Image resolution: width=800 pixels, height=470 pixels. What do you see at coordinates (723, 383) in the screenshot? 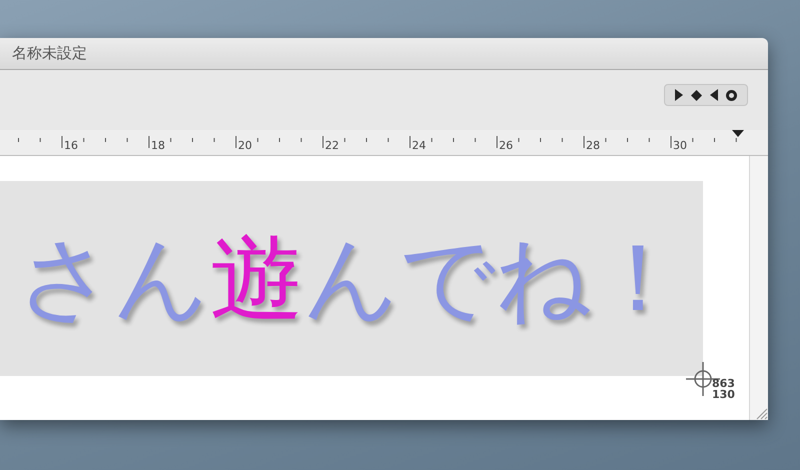
I see `cursor-x-coordinate: 863` at bounding box center [723, 383].